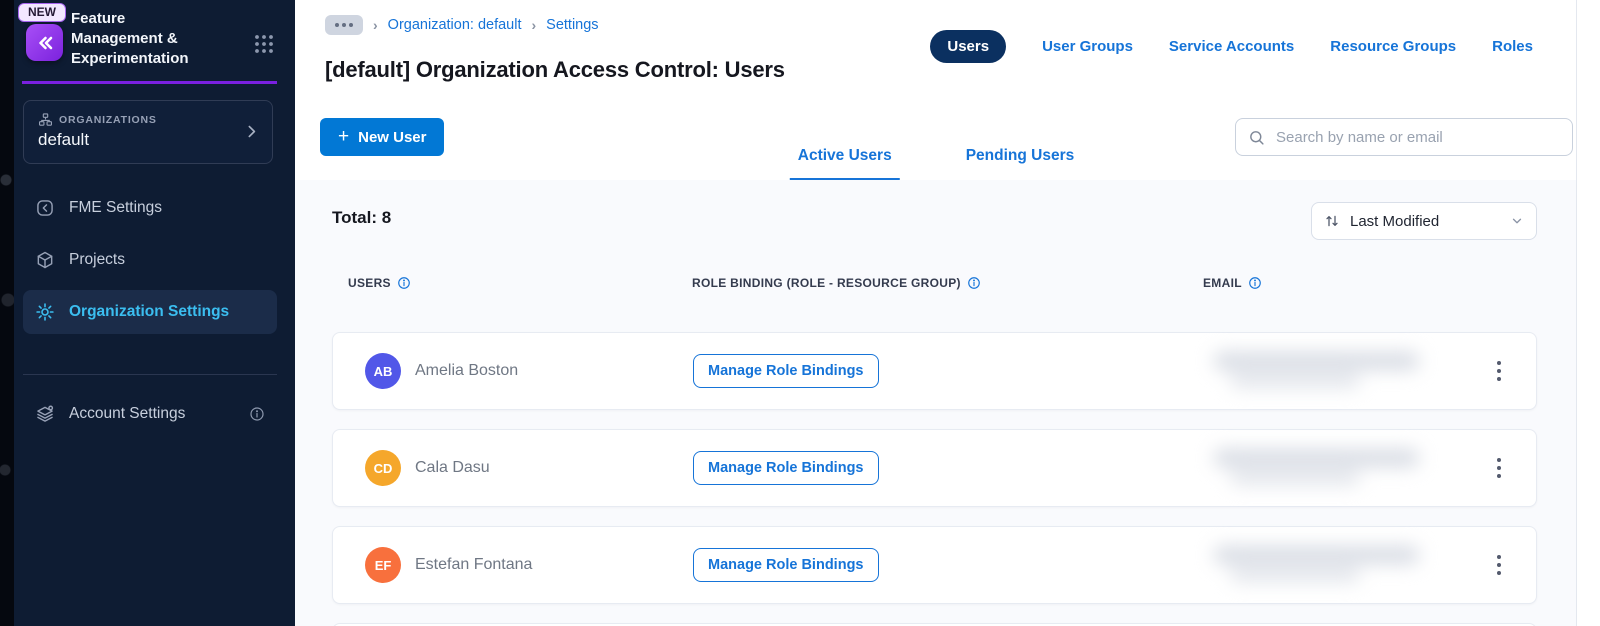 This screenshot has width=1600, height=626. What do you see at coordinates (452, 467) in the screenshot?
I see `user-name: Cala Dasu` at bounding box center [452, 467].